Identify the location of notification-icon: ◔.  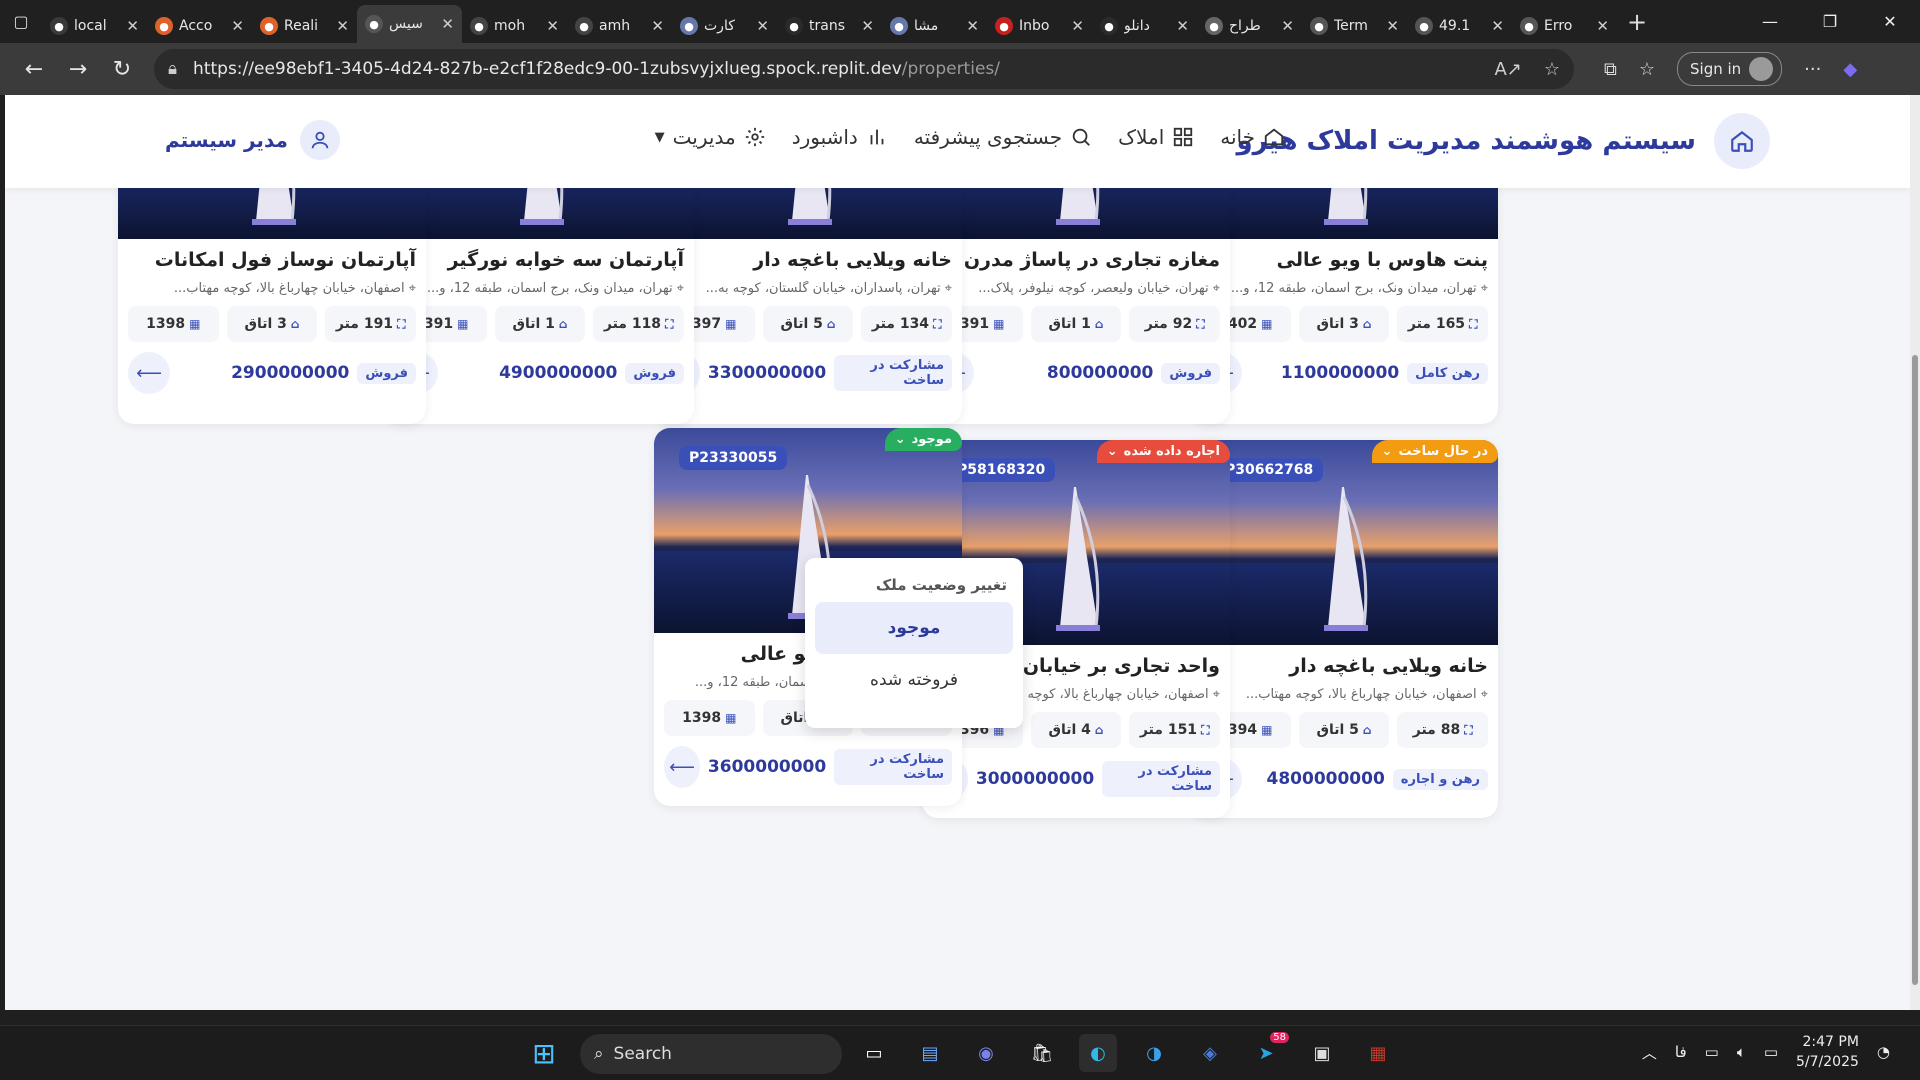
(1883, 1052).